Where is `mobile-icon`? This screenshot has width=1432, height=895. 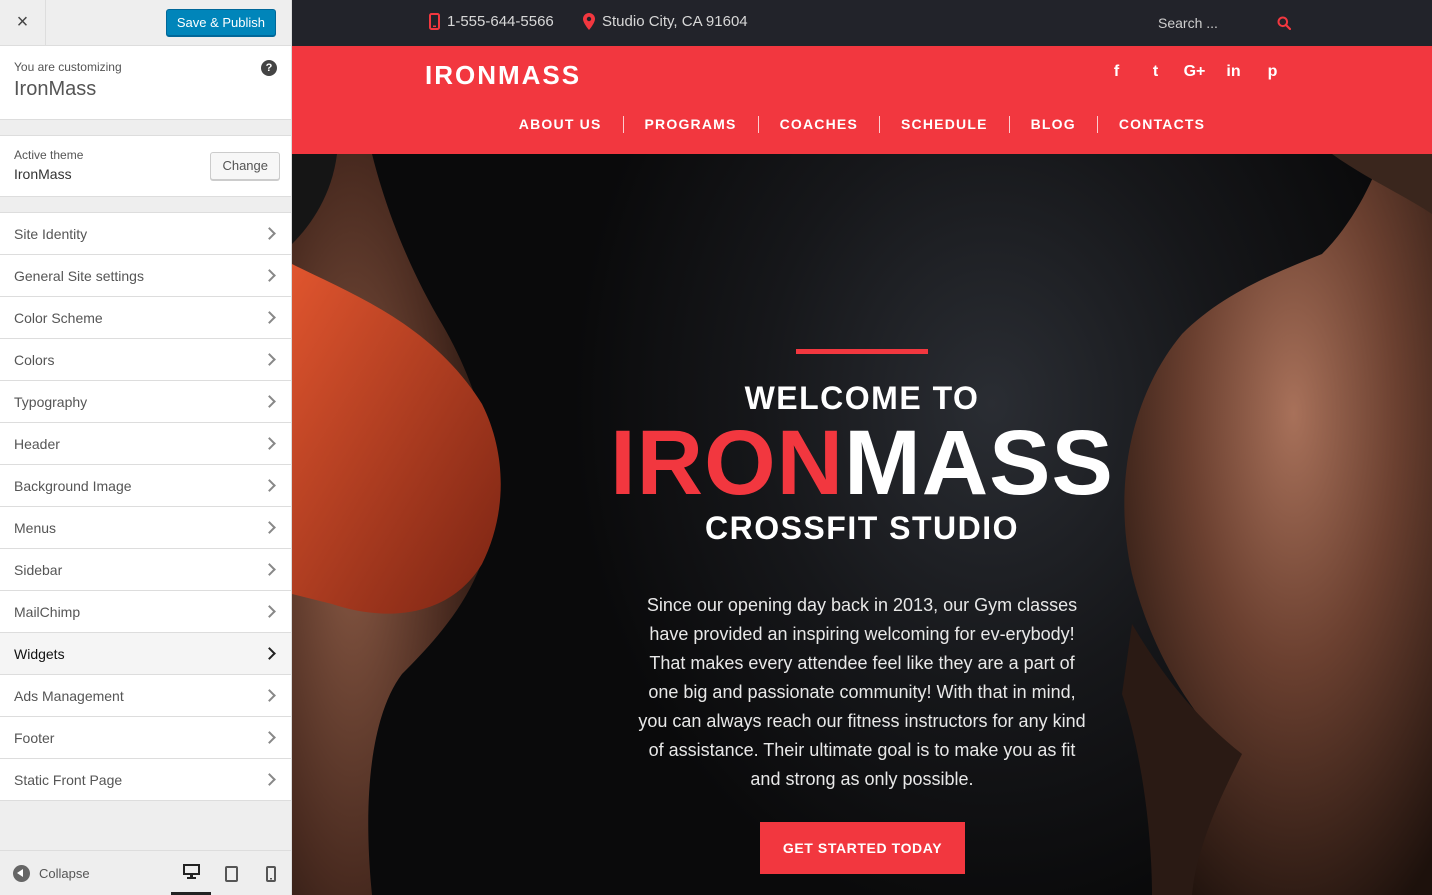 mobile-icon is located at coordinates (271, 873).